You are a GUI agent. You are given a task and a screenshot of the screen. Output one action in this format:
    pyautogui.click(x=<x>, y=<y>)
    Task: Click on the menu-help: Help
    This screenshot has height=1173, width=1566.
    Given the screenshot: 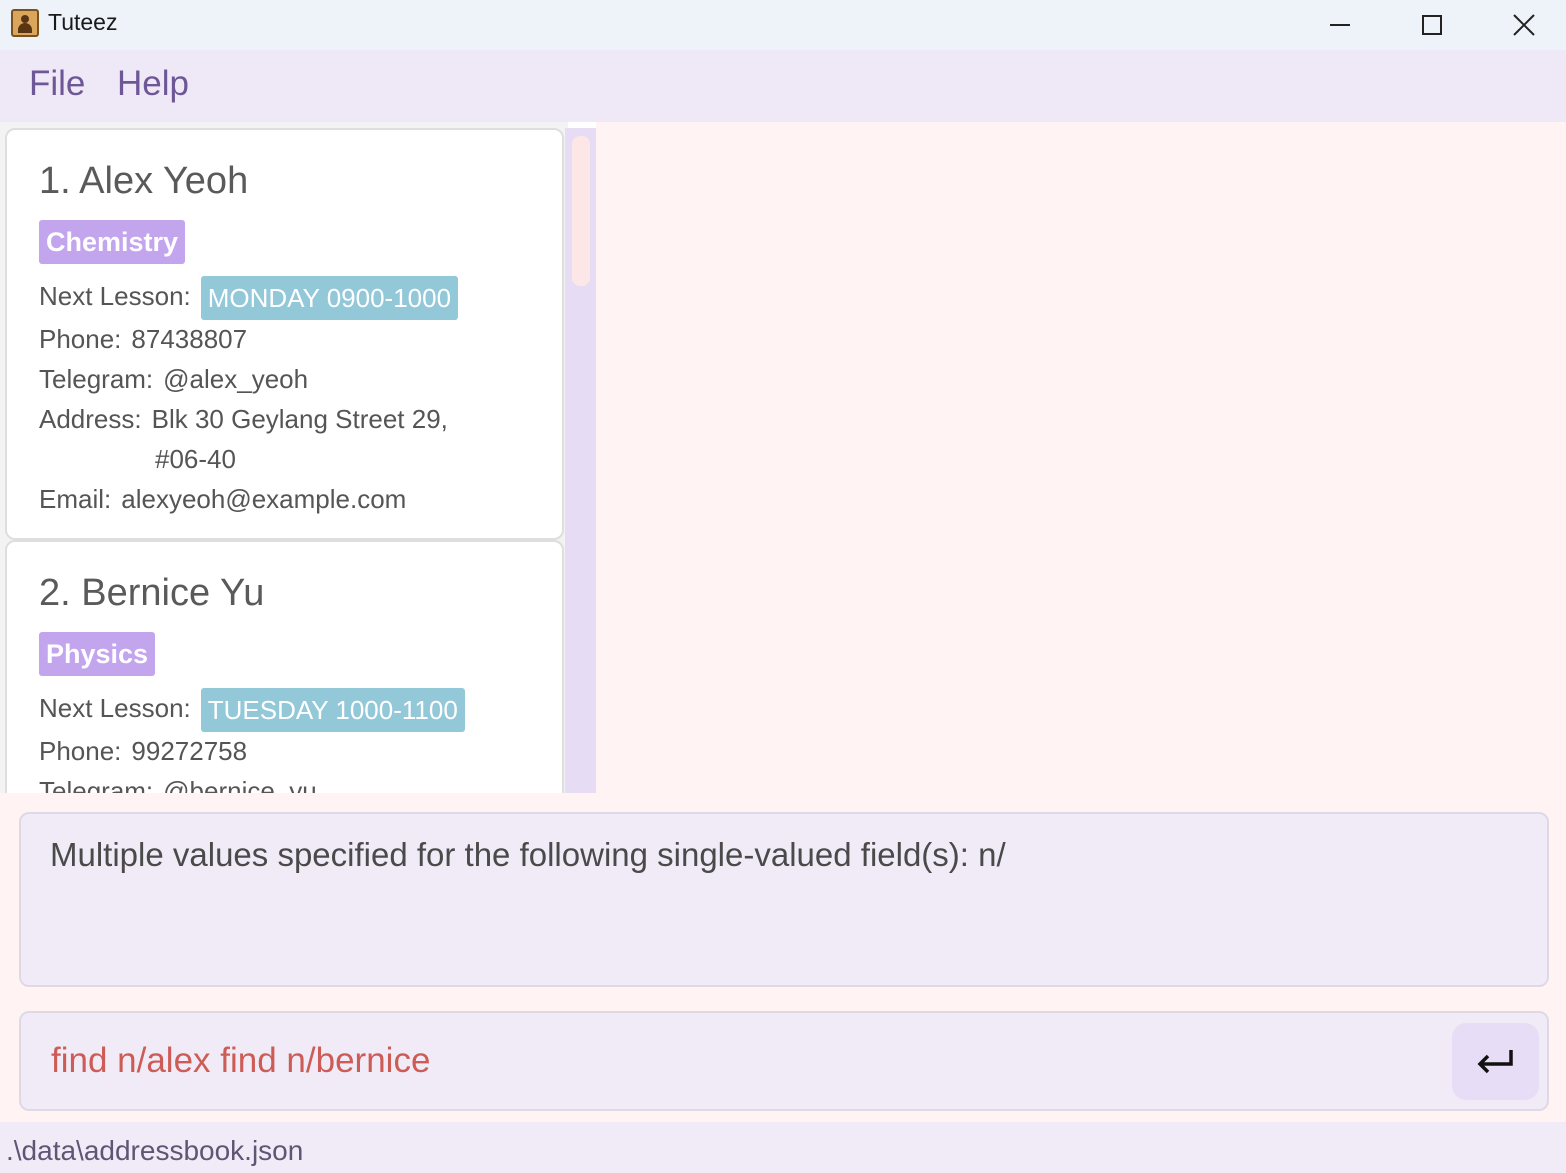 What is the action you would take?
    pyautogui.click(x=153, y=84)
    